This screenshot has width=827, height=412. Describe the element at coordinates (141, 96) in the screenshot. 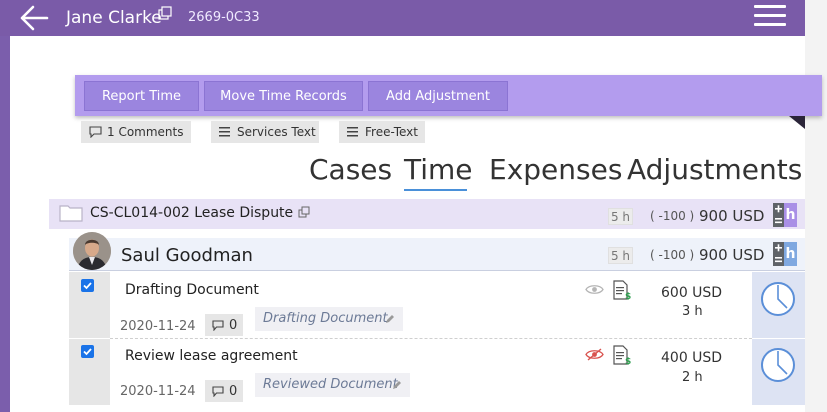

I see `report-time-button: Report Time` at that location.